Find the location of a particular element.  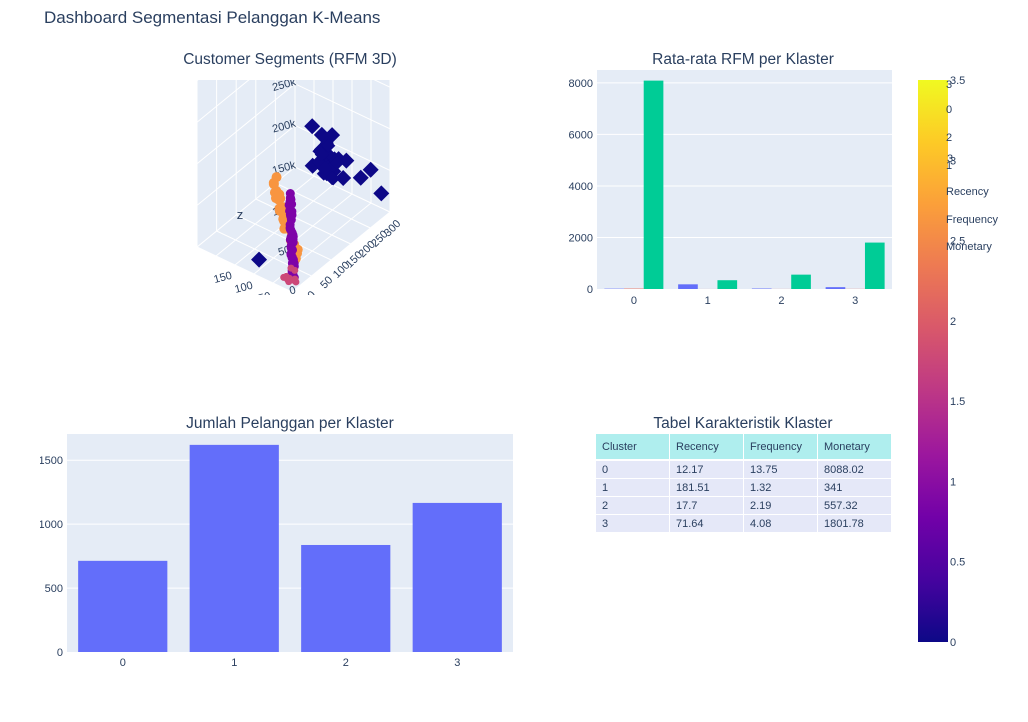

table-cell: 1801.78 is located at coordinates (854, 524).